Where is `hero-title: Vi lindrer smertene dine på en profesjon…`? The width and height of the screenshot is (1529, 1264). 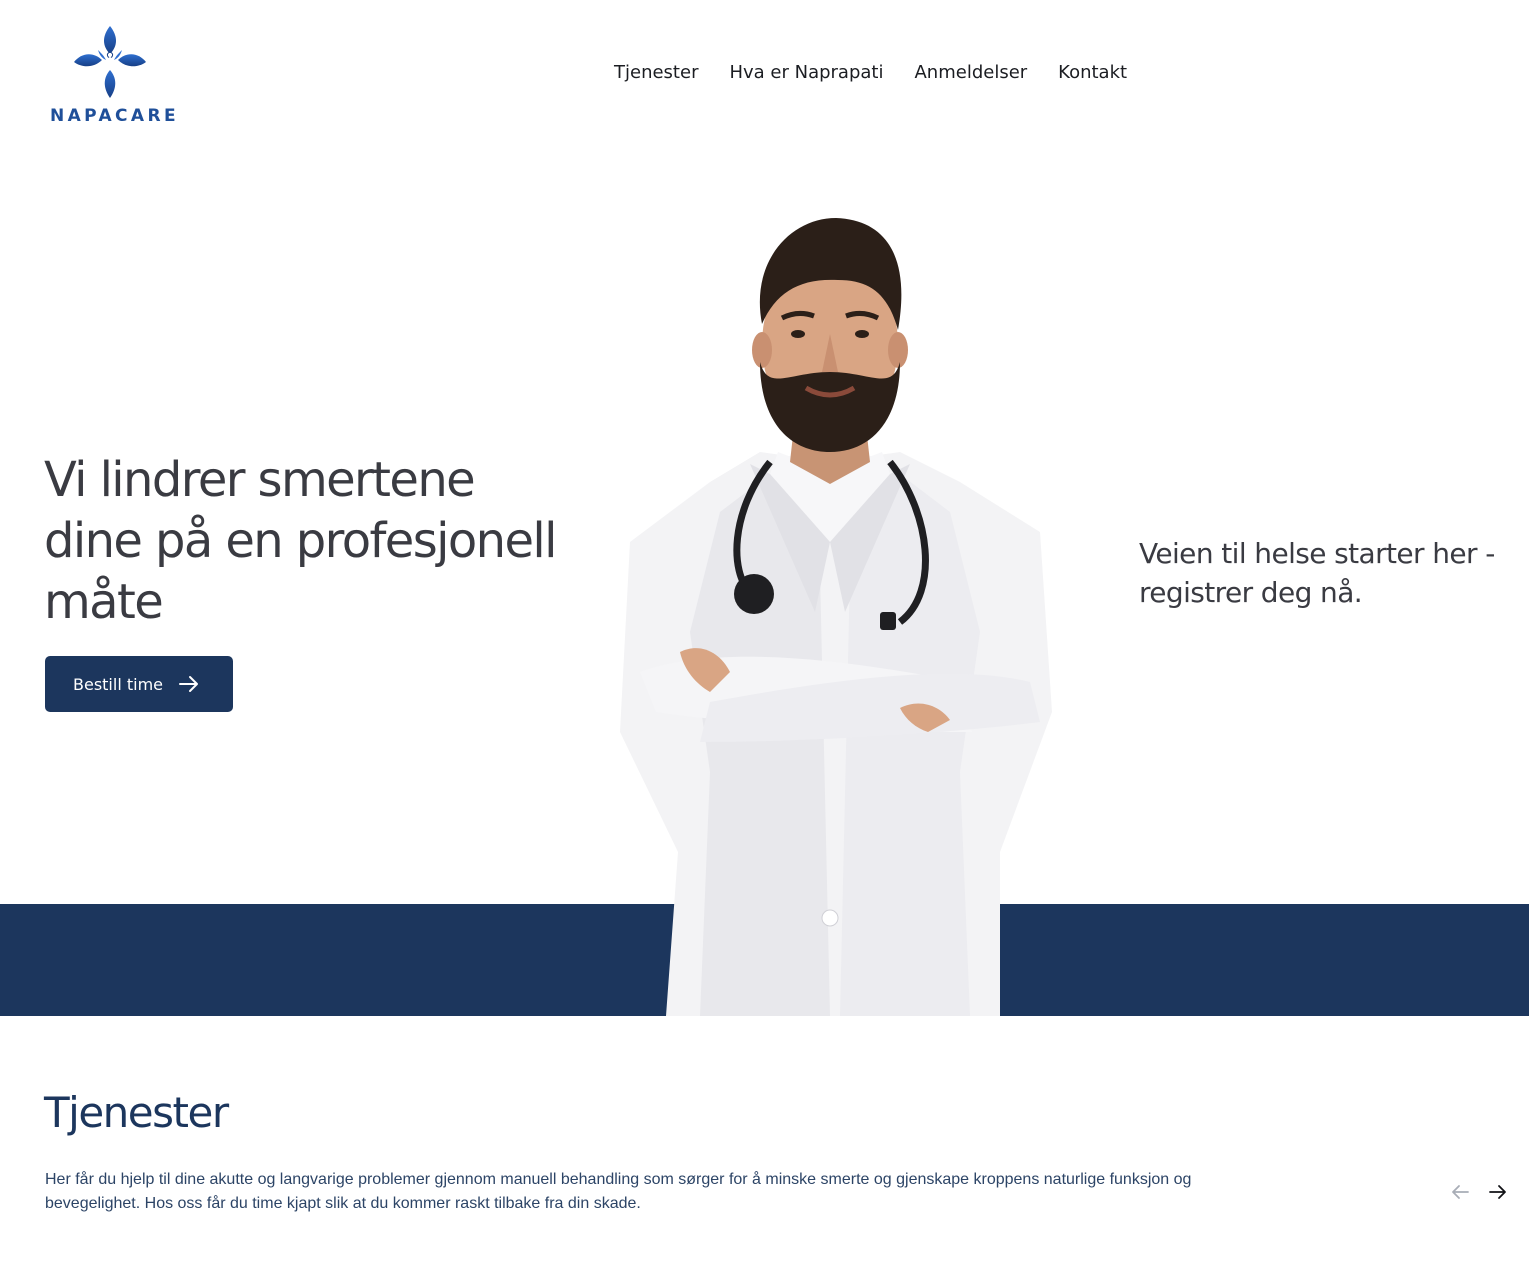
hero-title: Vi lindrer smertene dine på en profesjon… is located at coordinates (300, 541).